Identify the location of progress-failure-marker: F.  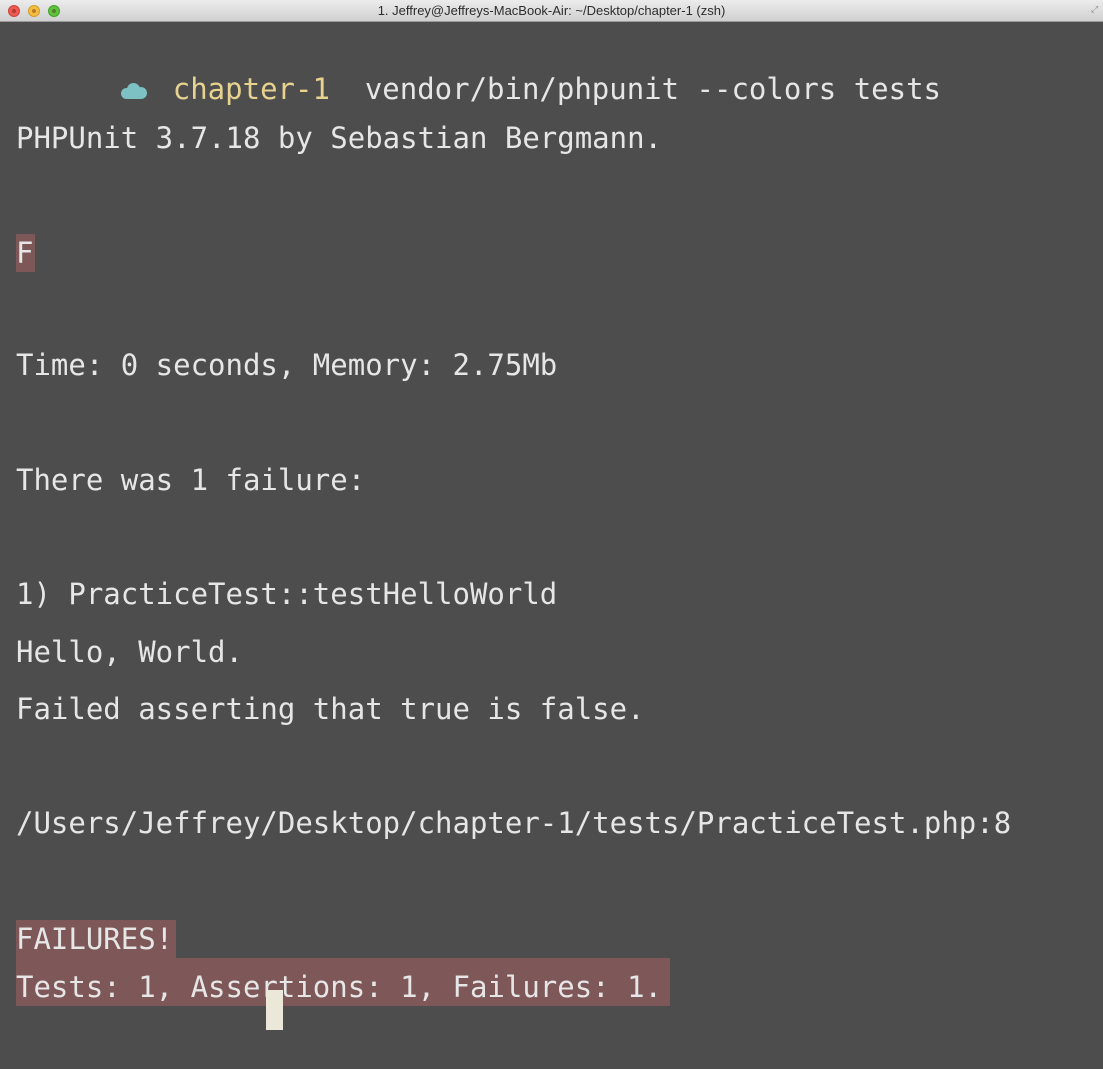
(26, 253).